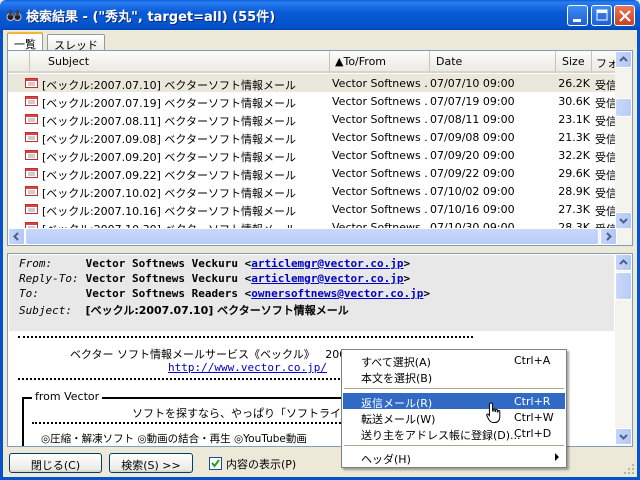  What do you see at coordinates (454, 417) in the screenshot?
I see `menu-item-forward: 転送メール(W) Ctrl+W` at bounding box center [454, 417].